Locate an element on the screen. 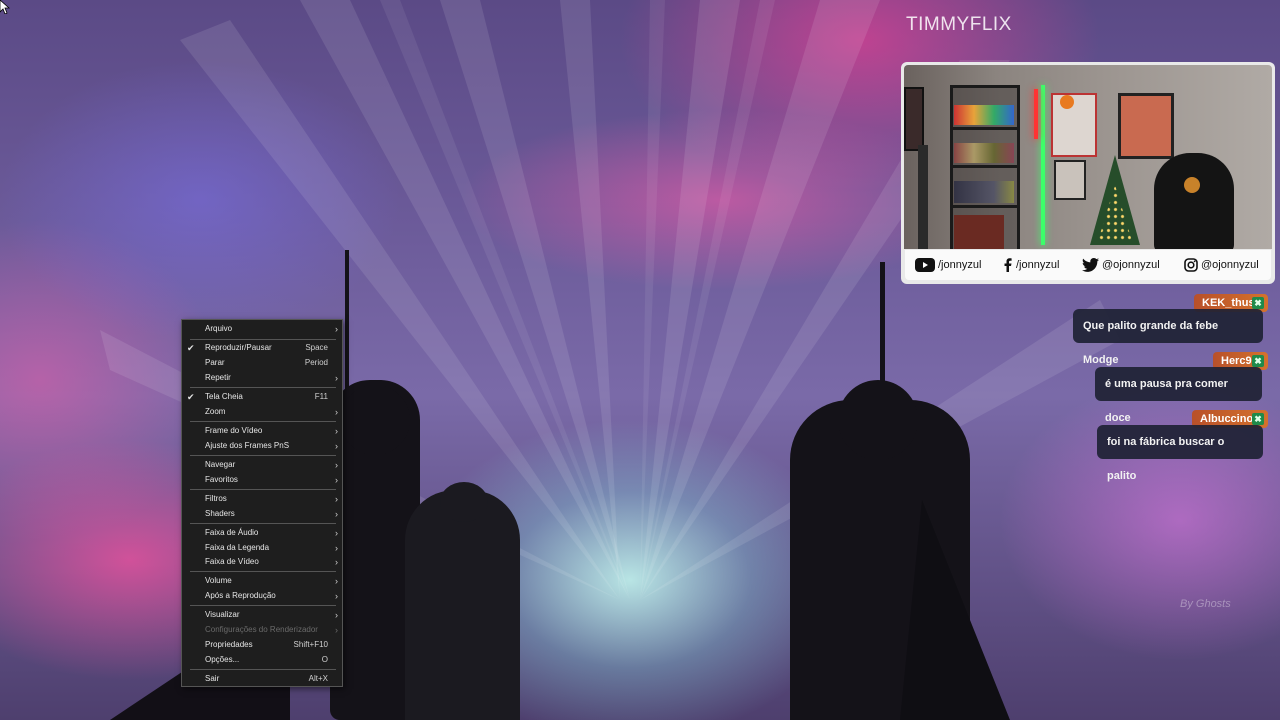  twitter-handle: @ojonnyzul is located at coordinates (1131, 265).